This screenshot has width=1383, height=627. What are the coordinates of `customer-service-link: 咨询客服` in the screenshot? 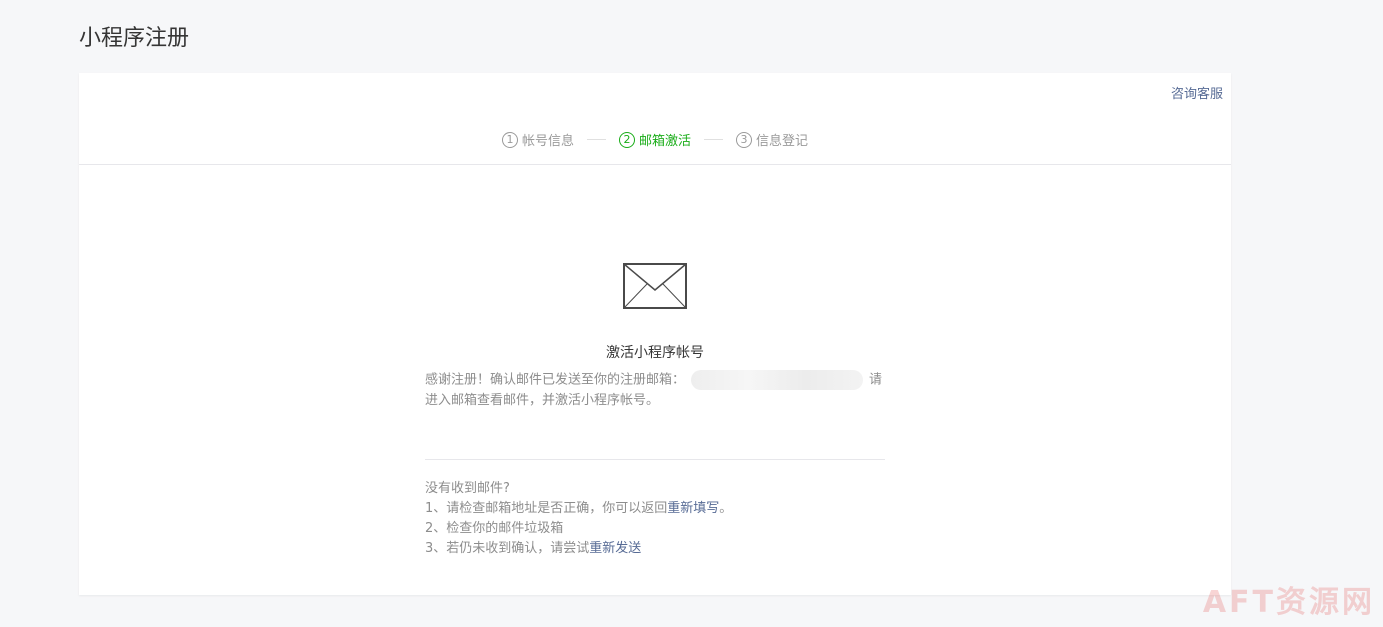 It's located at (1197, 92).